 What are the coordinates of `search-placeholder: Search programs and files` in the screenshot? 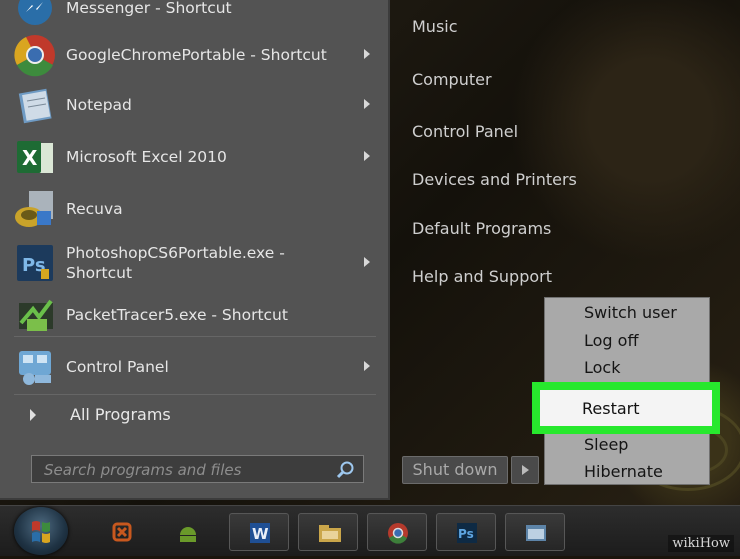 It's located at (143, 470).